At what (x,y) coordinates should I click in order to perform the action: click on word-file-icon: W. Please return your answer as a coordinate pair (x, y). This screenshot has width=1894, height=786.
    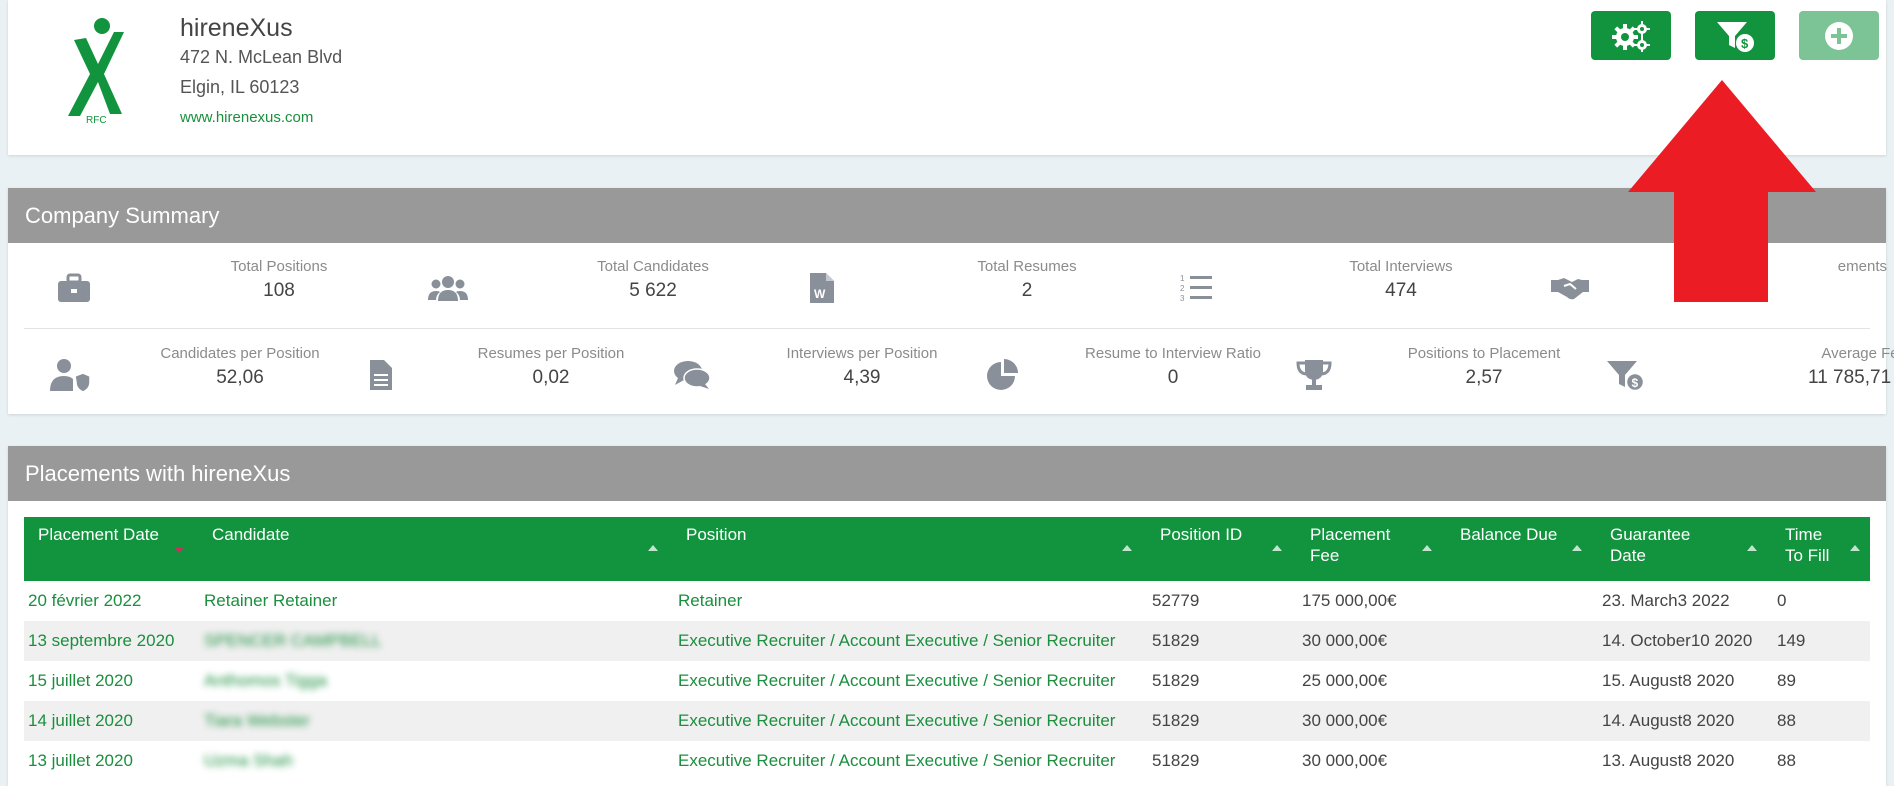
    Looking at the image, I should click on (822, 288).